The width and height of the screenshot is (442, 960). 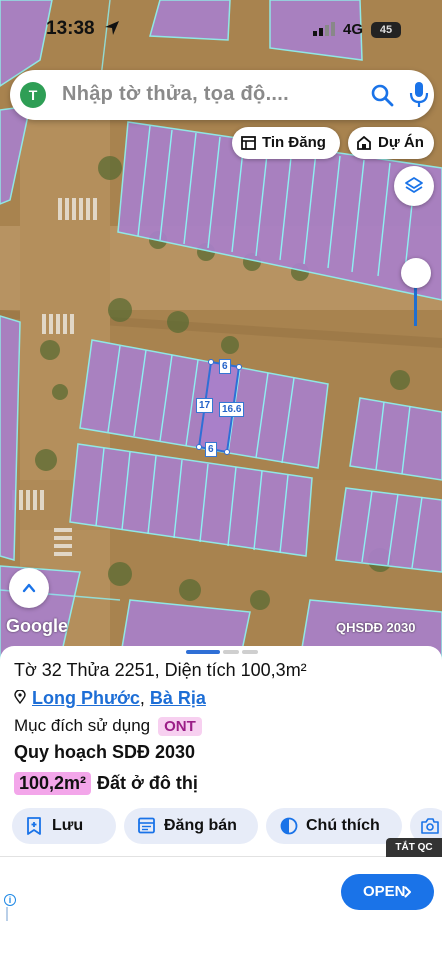 I want to click on plan-area-badge: 100,2m², so click(x=53, y=783).